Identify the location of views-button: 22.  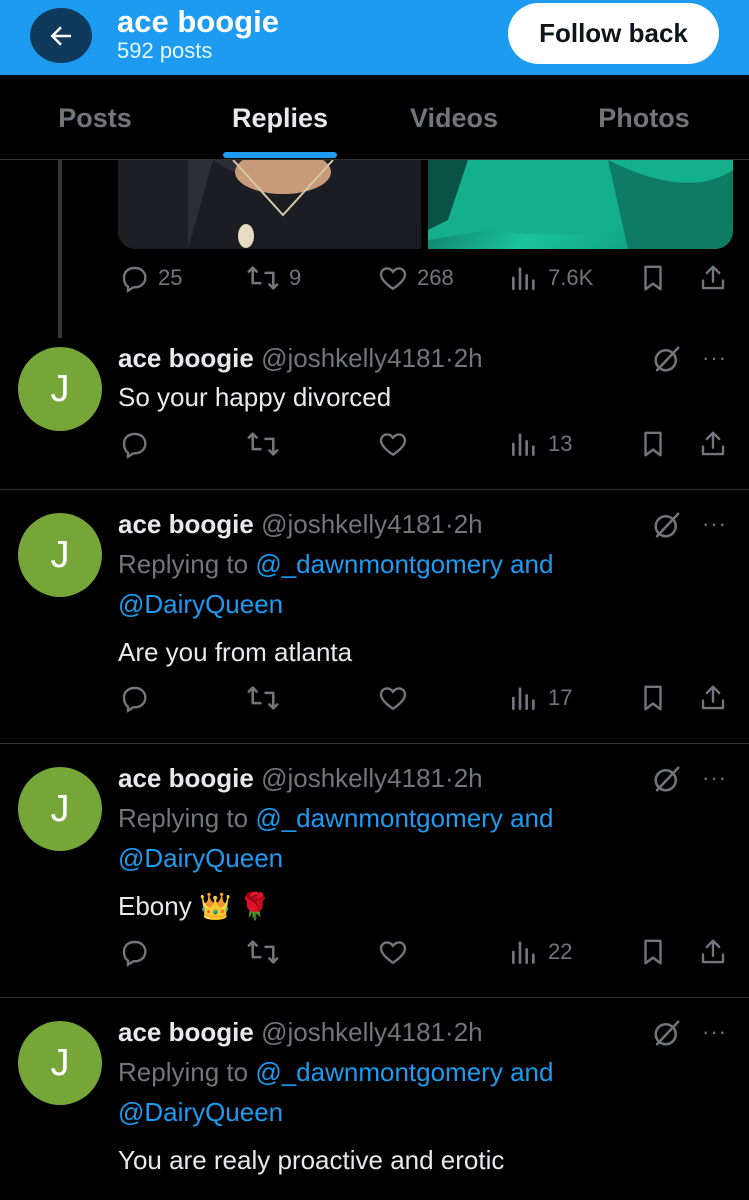
(540, 952).